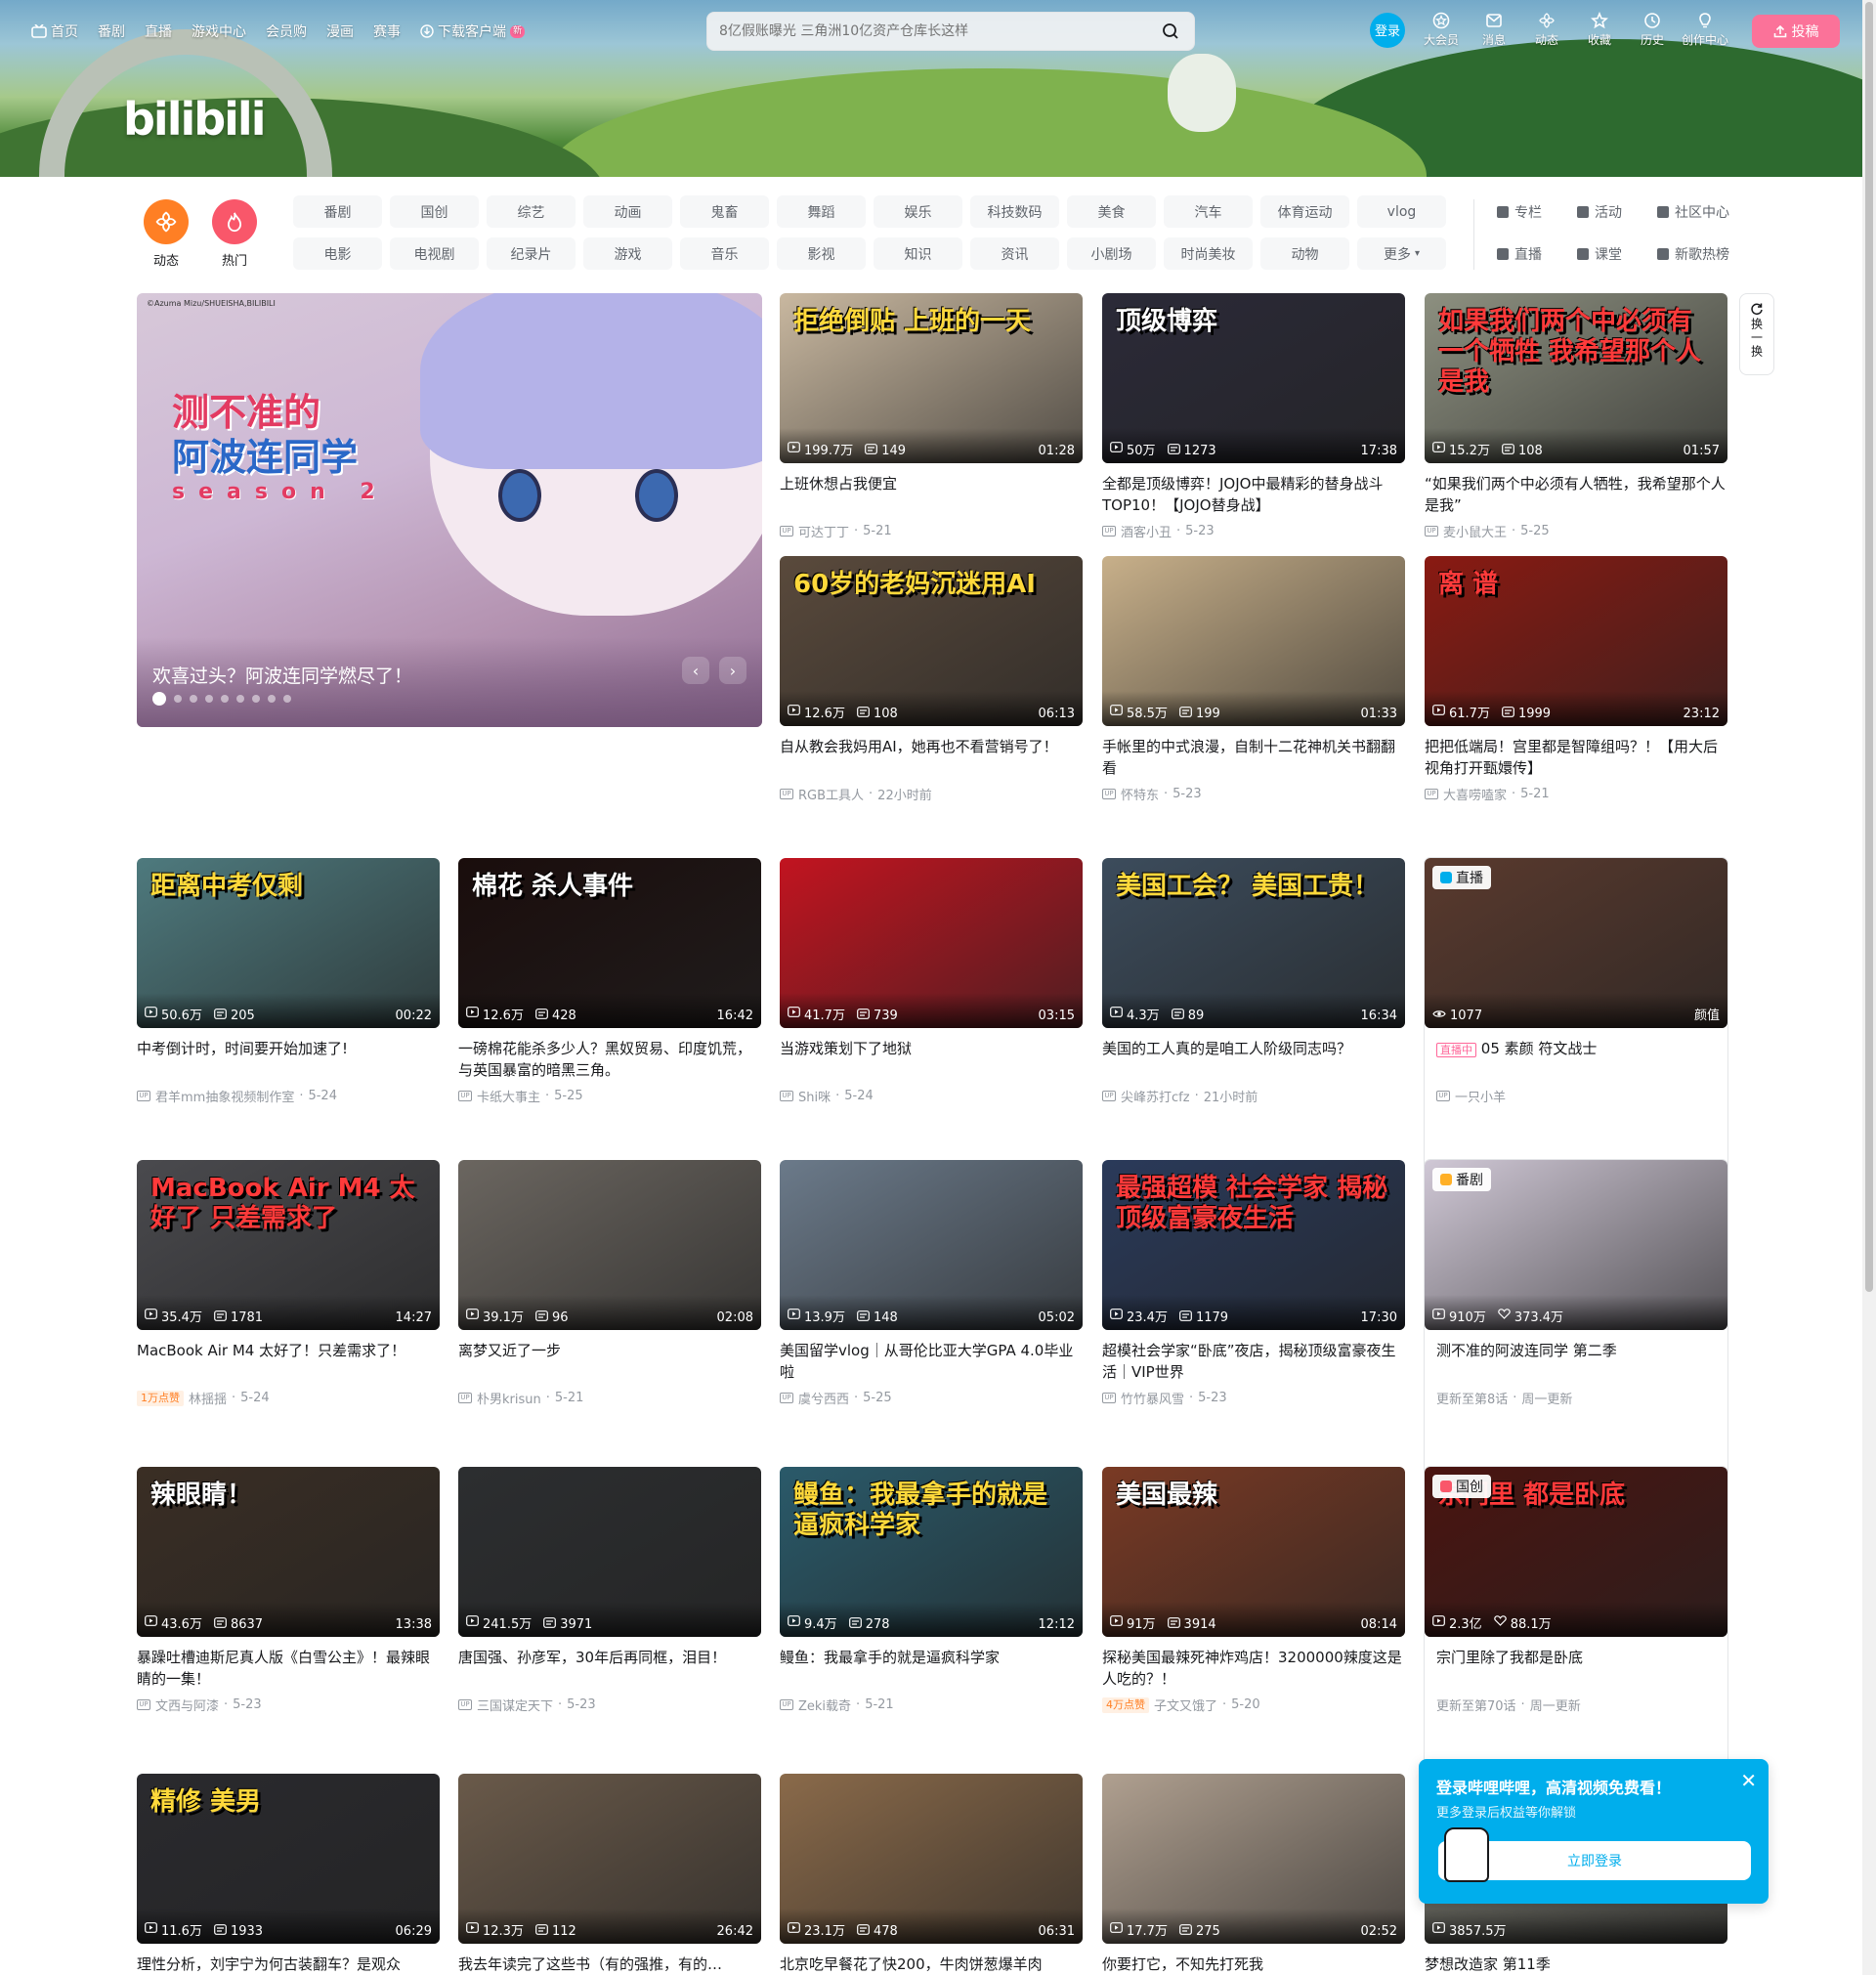 The width and height of the screenshot is (1876, 1975). What do you see at coordinates (1111, 212) in the screenshot?
I see `channel-tag: 美食` at bounding box center [1111, 212].